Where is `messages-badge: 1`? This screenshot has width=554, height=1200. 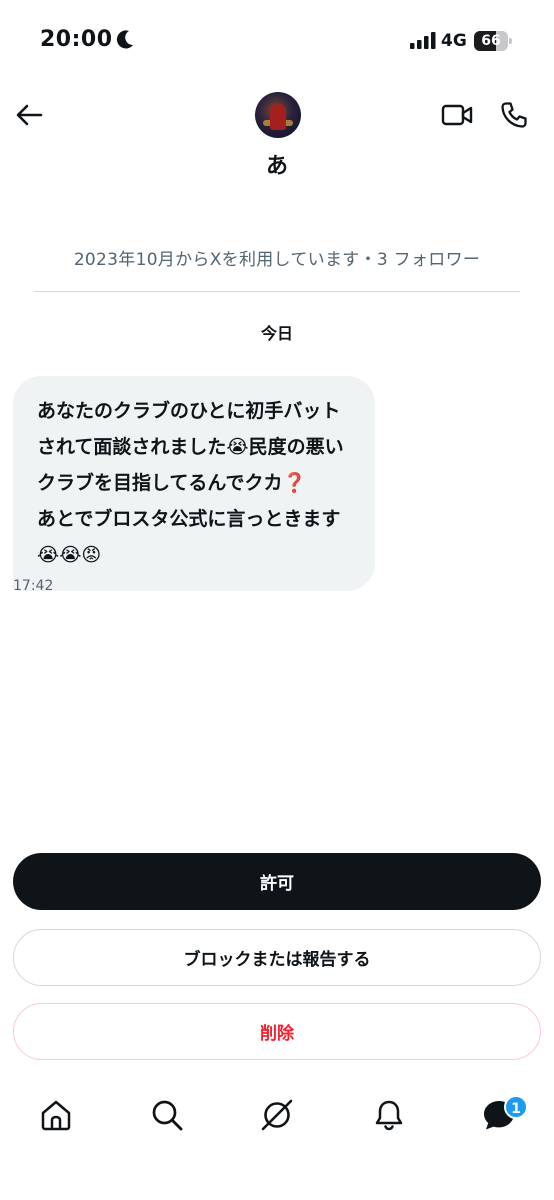 messages-badge: 1 is located at coordinates (516, 1107).